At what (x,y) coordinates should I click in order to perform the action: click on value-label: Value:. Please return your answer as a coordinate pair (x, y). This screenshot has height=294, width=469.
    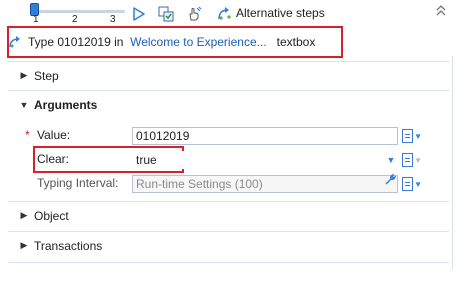
    Looking at the image, I should click on (54, 135).